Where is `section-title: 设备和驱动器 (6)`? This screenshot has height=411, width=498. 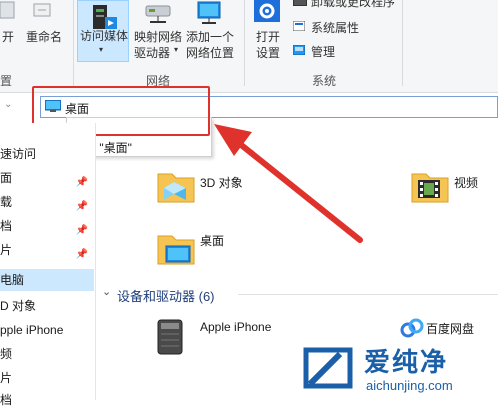 section-title: 设备和驱动器 (6) is located at coordinates (166, 296).